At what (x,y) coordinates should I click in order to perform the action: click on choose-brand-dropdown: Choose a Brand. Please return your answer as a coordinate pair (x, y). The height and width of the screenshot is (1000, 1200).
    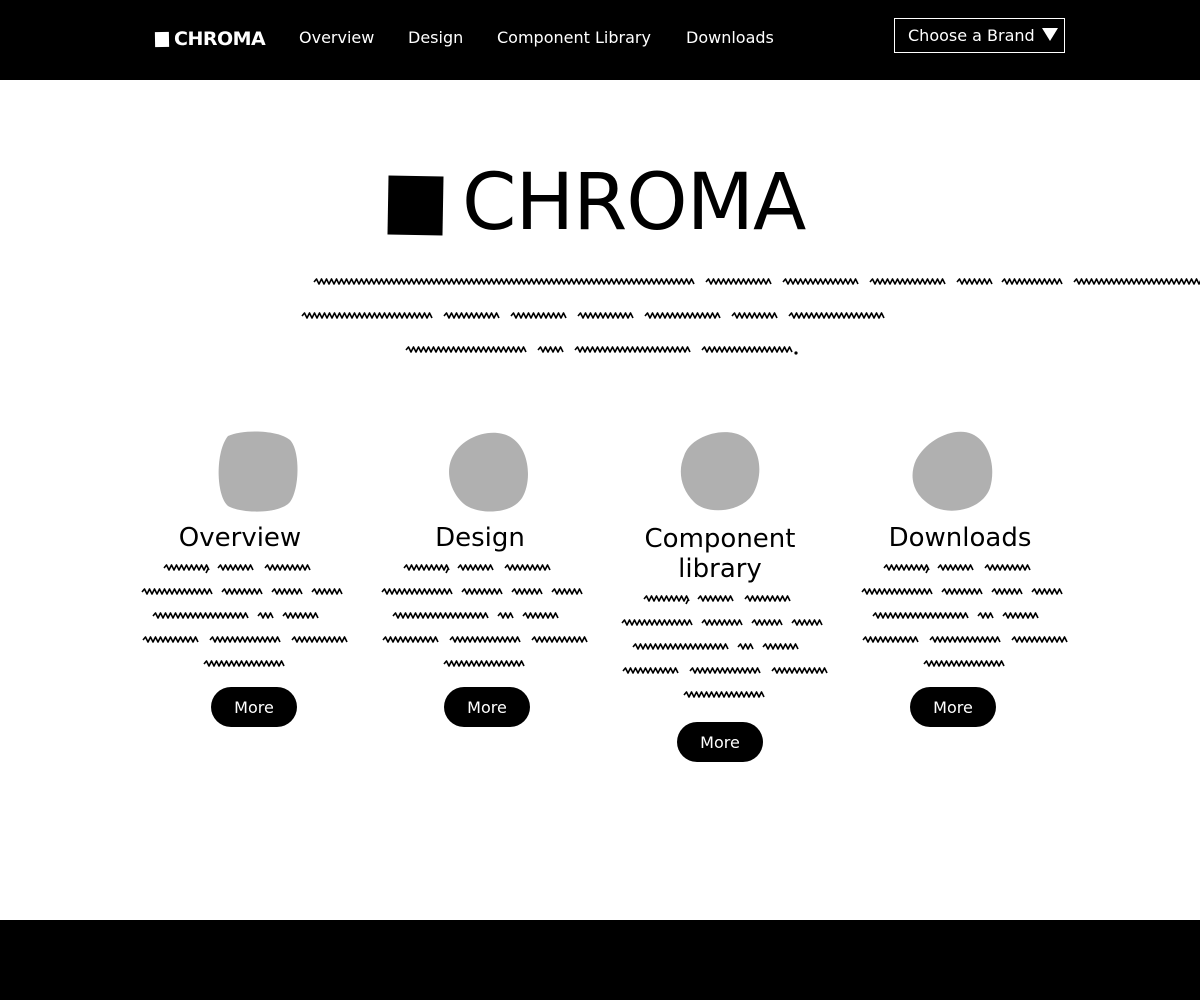
    Looking at the image, I should click on (979, 35).